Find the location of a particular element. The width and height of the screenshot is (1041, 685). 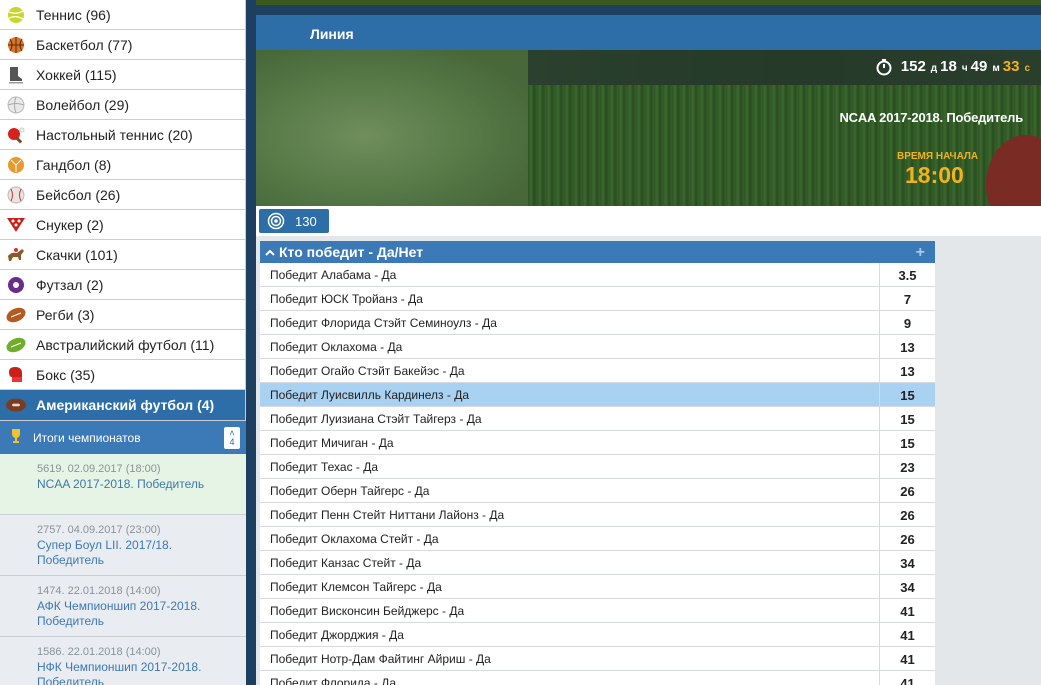

event-name: Супер Боул LII. 2017/18. is located at coordinates (105, 545).